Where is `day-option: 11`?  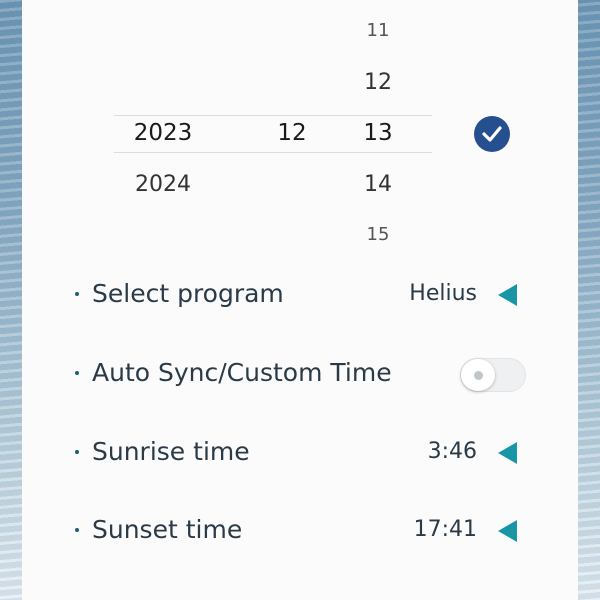
day-option: 11 is located at coordinates (378, 30).